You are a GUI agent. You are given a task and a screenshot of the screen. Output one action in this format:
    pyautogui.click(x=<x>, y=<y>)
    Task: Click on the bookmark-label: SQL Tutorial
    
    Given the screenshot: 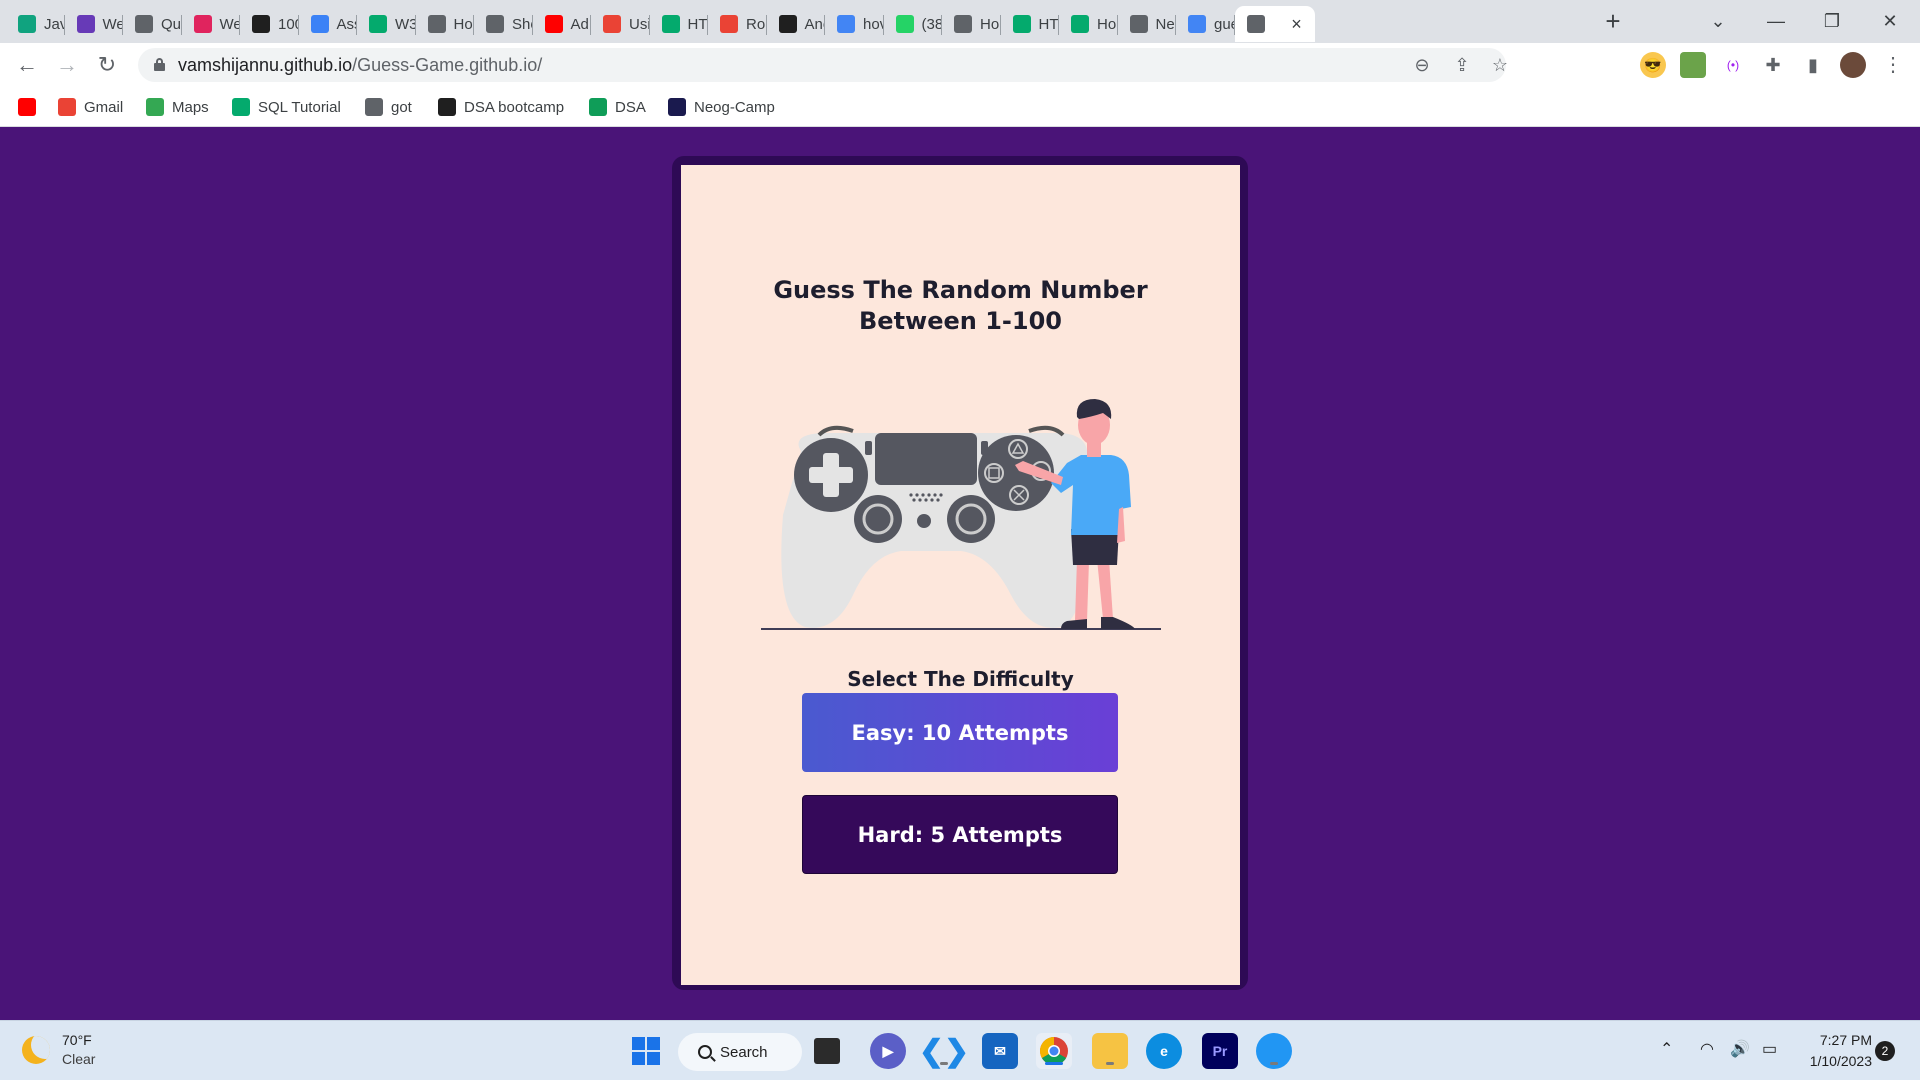 What is the action you would take?
    pyautogui.click(x=299, y=107)
    